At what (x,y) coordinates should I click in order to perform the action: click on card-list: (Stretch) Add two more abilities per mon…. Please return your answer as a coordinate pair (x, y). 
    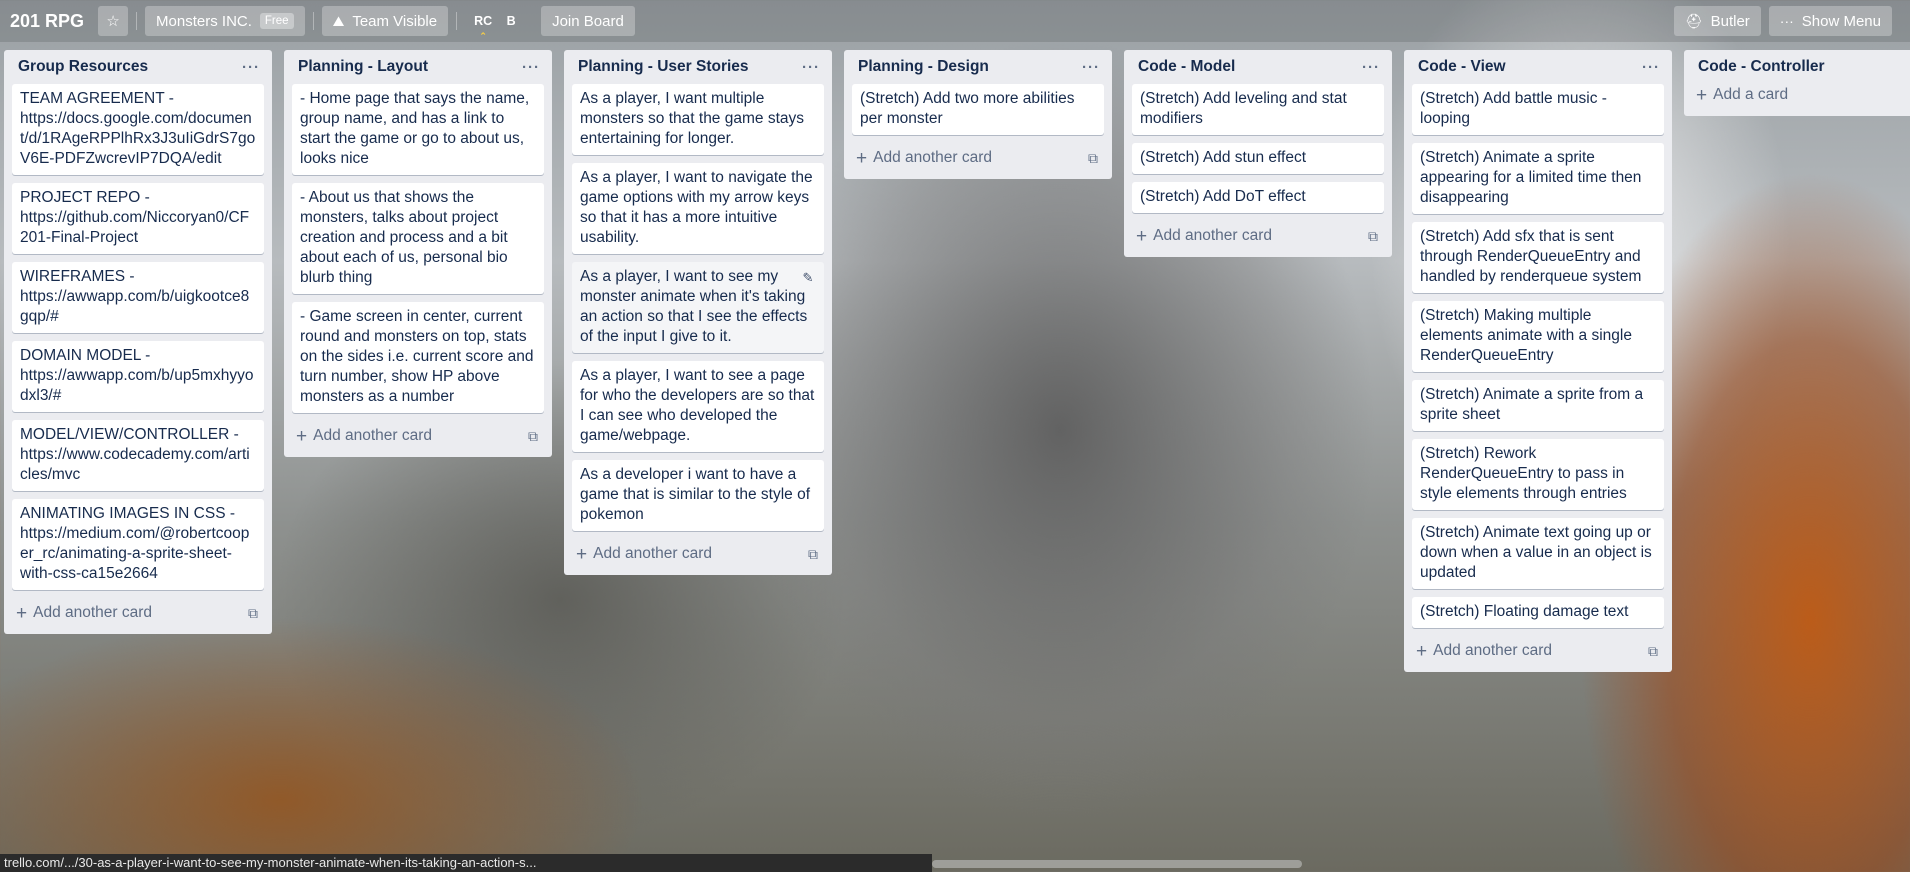
    Looking at the image, I should click on (978, 107).